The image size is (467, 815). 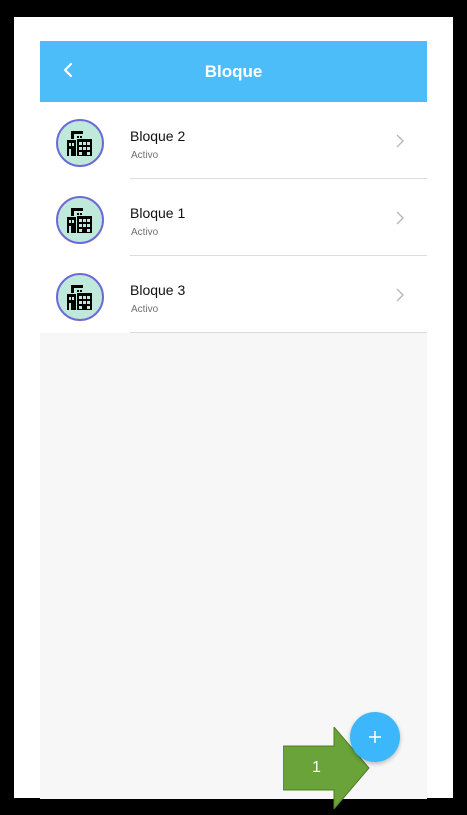 I want to click on chevron-left-icon, so click(x=68, y=70).